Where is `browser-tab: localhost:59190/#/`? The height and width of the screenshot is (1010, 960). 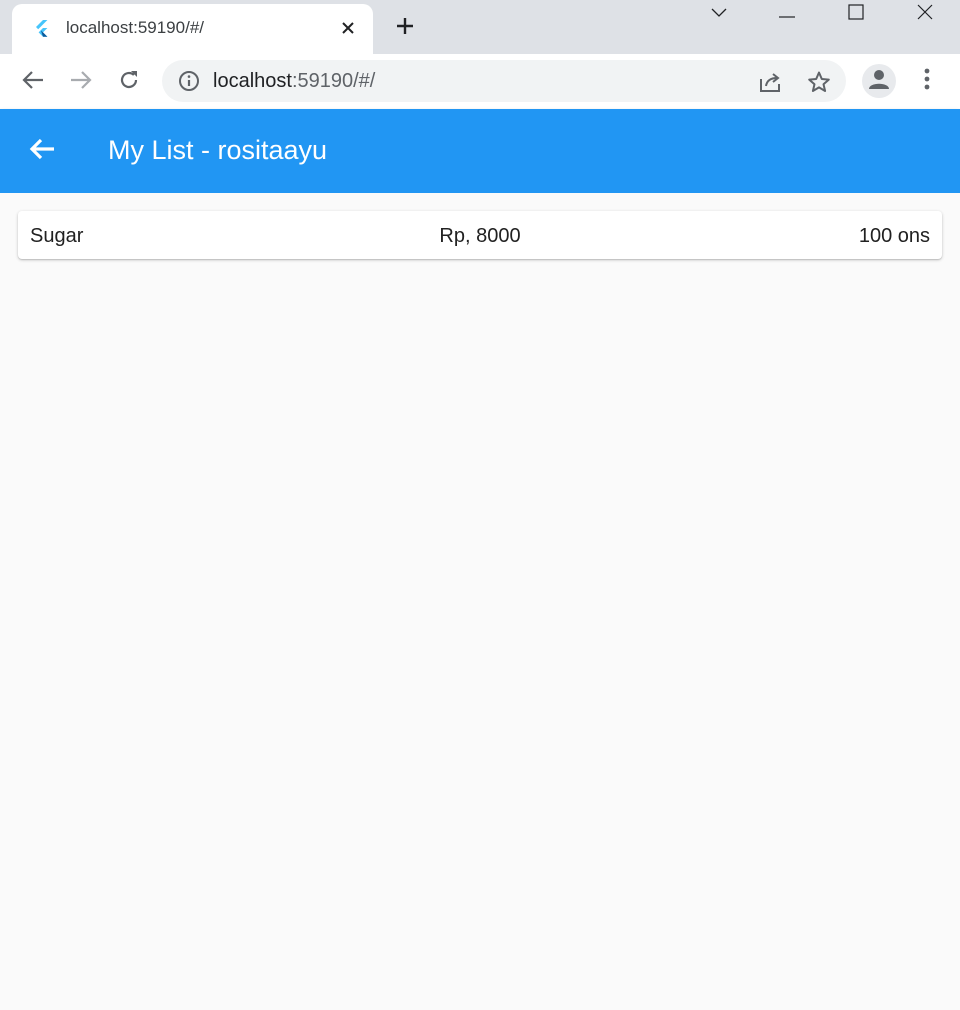 browser-tab: localhost:59190/#/ is located at coordinates (192, 29).